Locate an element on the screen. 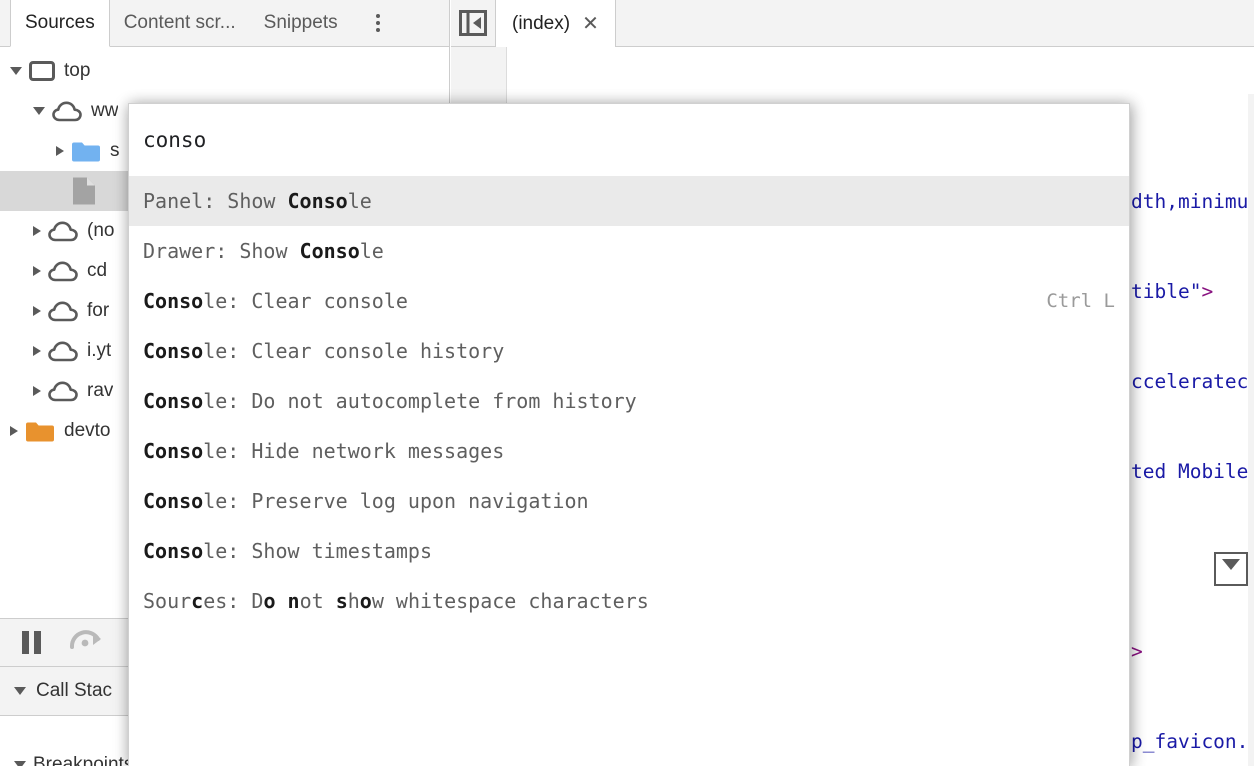  tree-item-ww-label: ww is located at coordinates (105, 110).